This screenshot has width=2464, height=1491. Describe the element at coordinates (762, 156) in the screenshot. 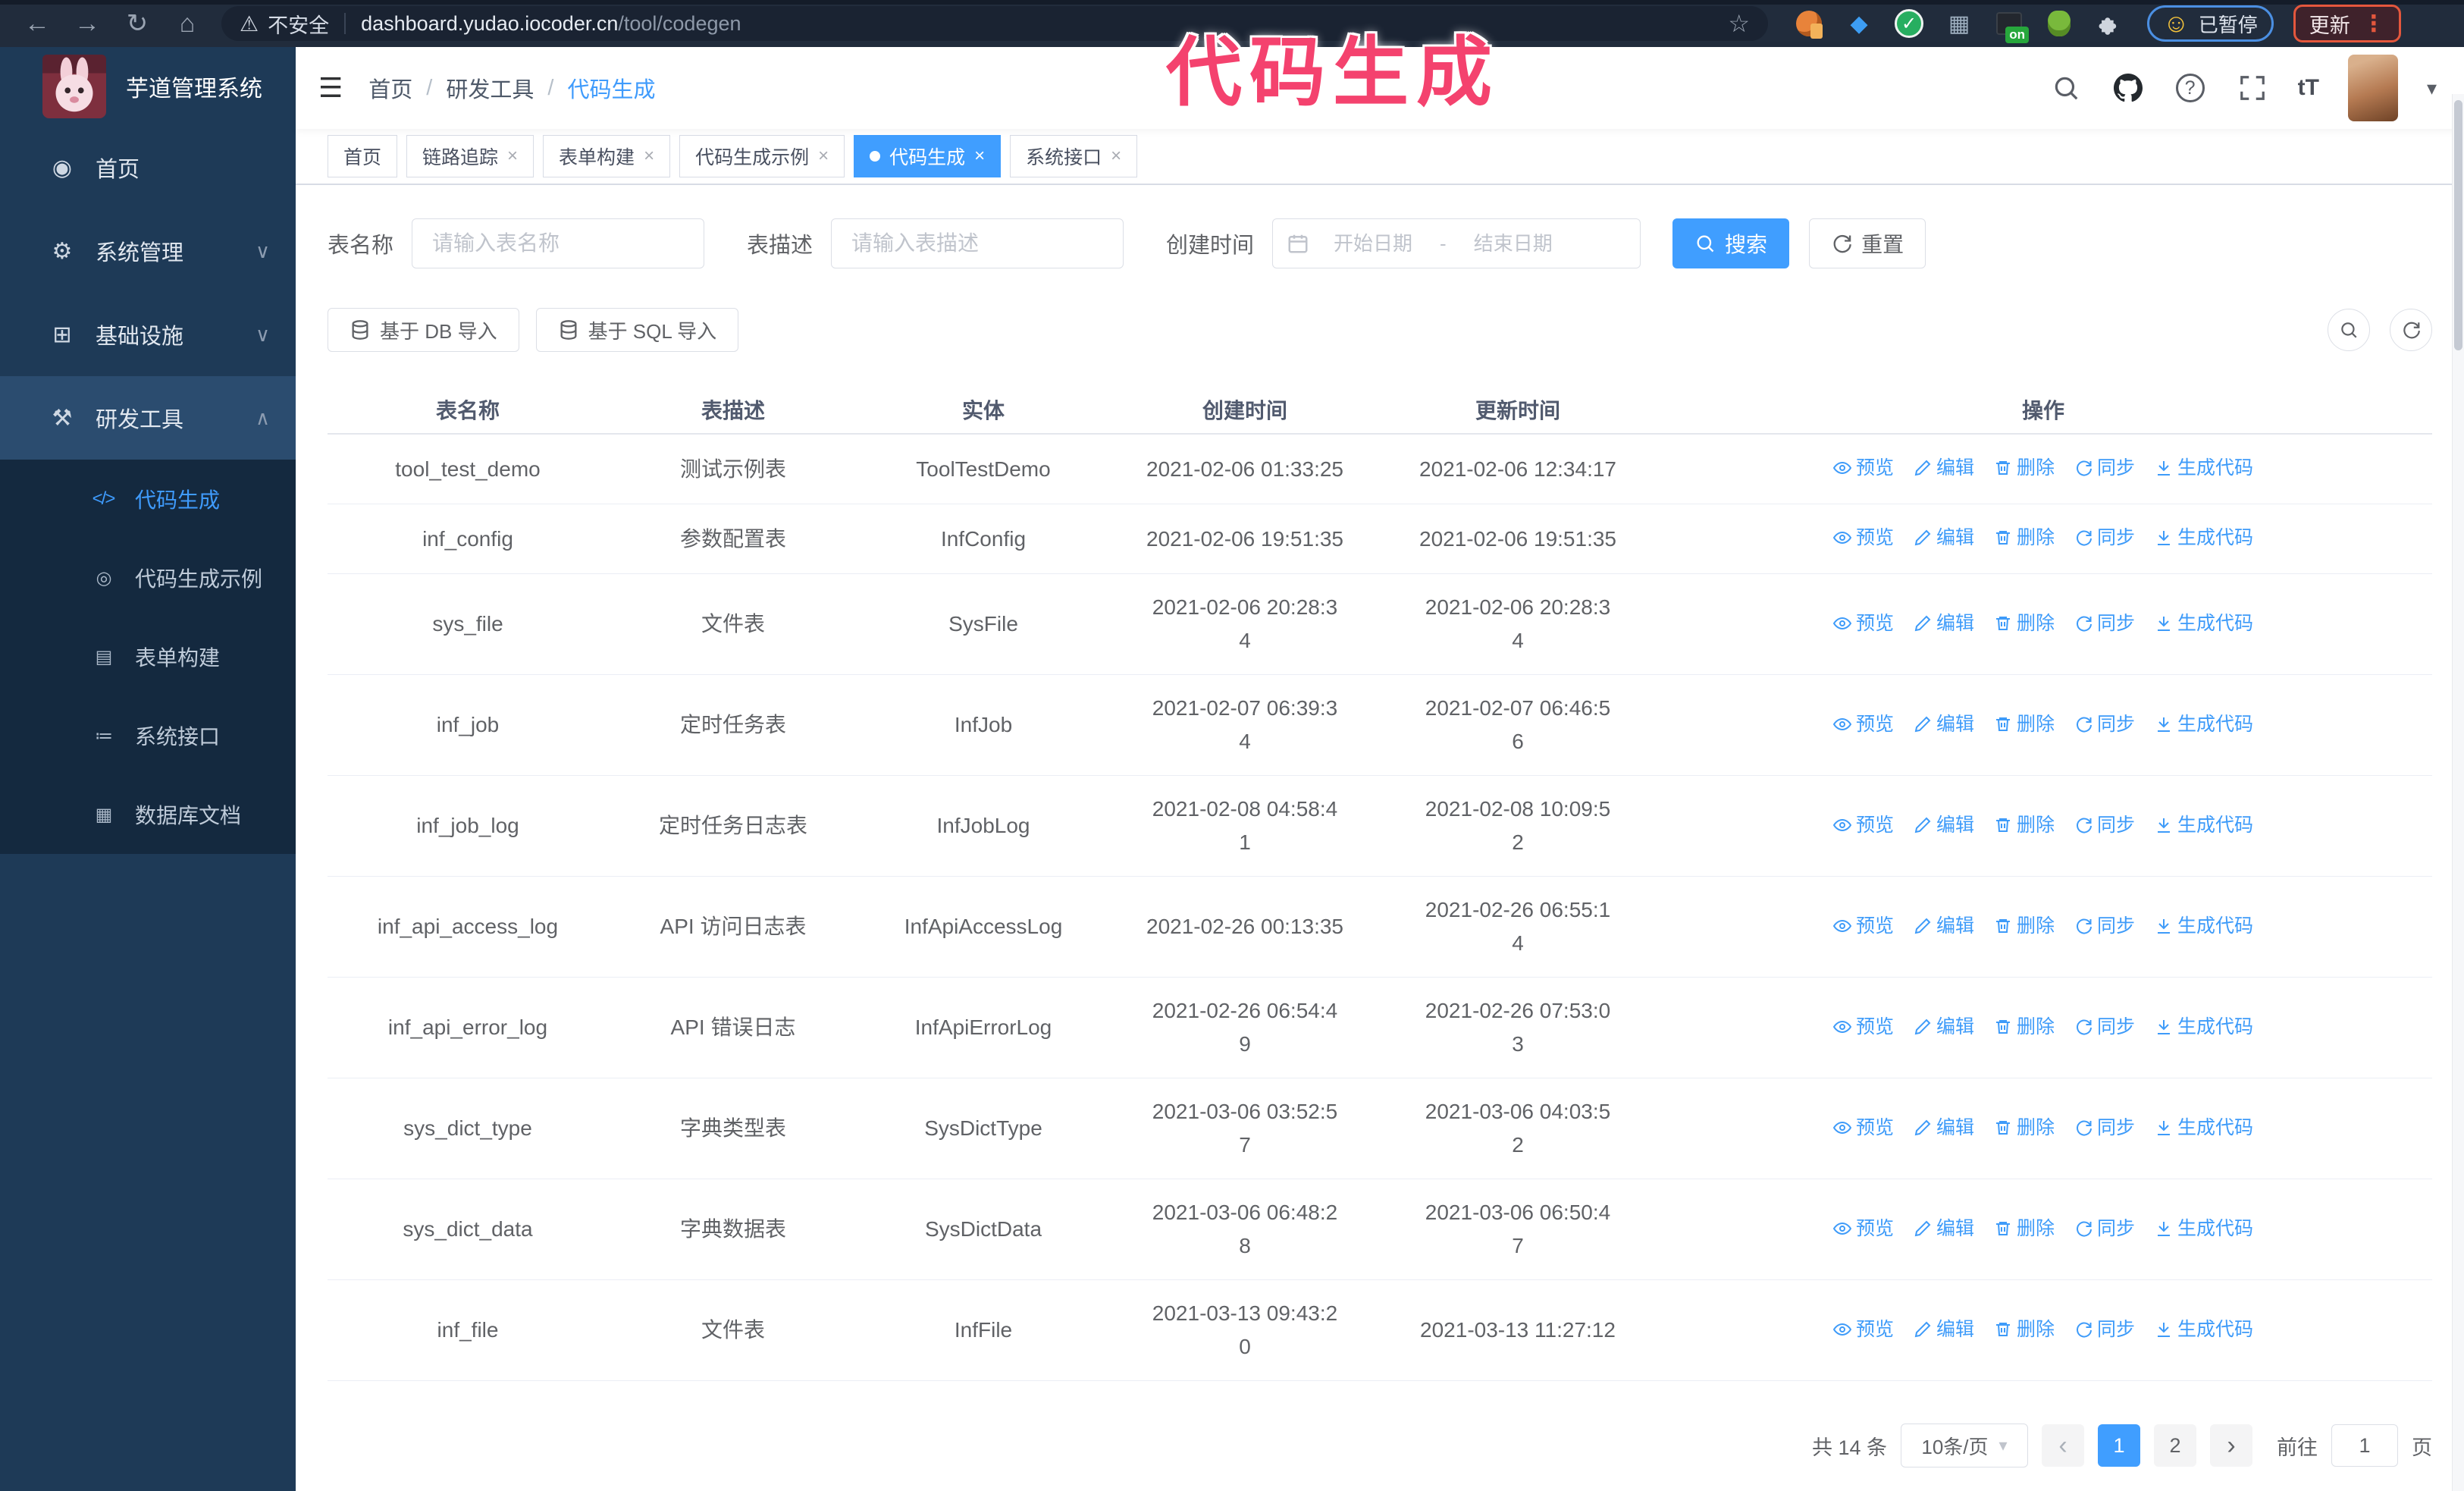

I see `tab-代码生成示例: 代码生成示例 ×` at that location.